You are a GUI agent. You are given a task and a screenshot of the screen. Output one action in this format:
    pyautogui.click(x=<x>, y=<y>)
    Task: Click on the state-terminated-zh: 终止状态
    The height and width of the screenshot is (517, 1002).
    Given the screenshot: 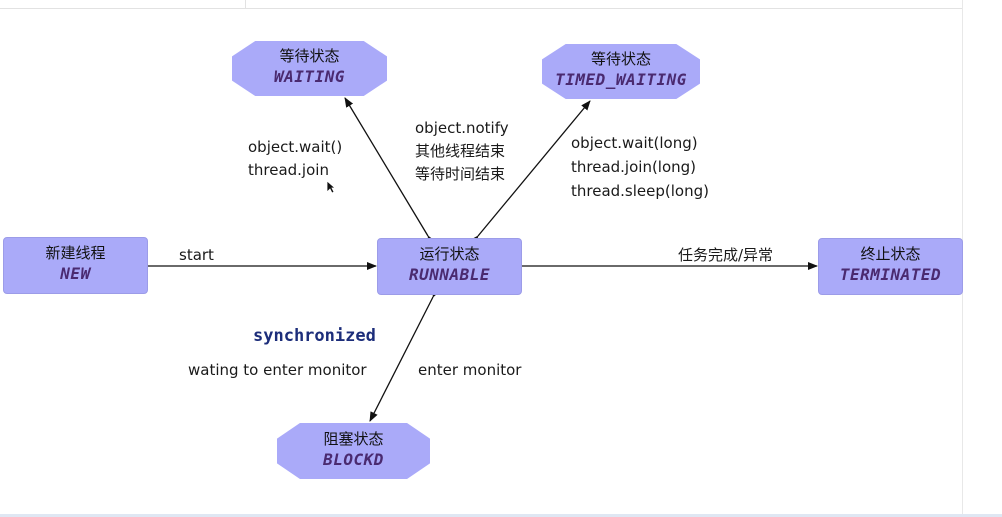 What is the action you would take?
    pyautogui.click(x=890, y=254)
    